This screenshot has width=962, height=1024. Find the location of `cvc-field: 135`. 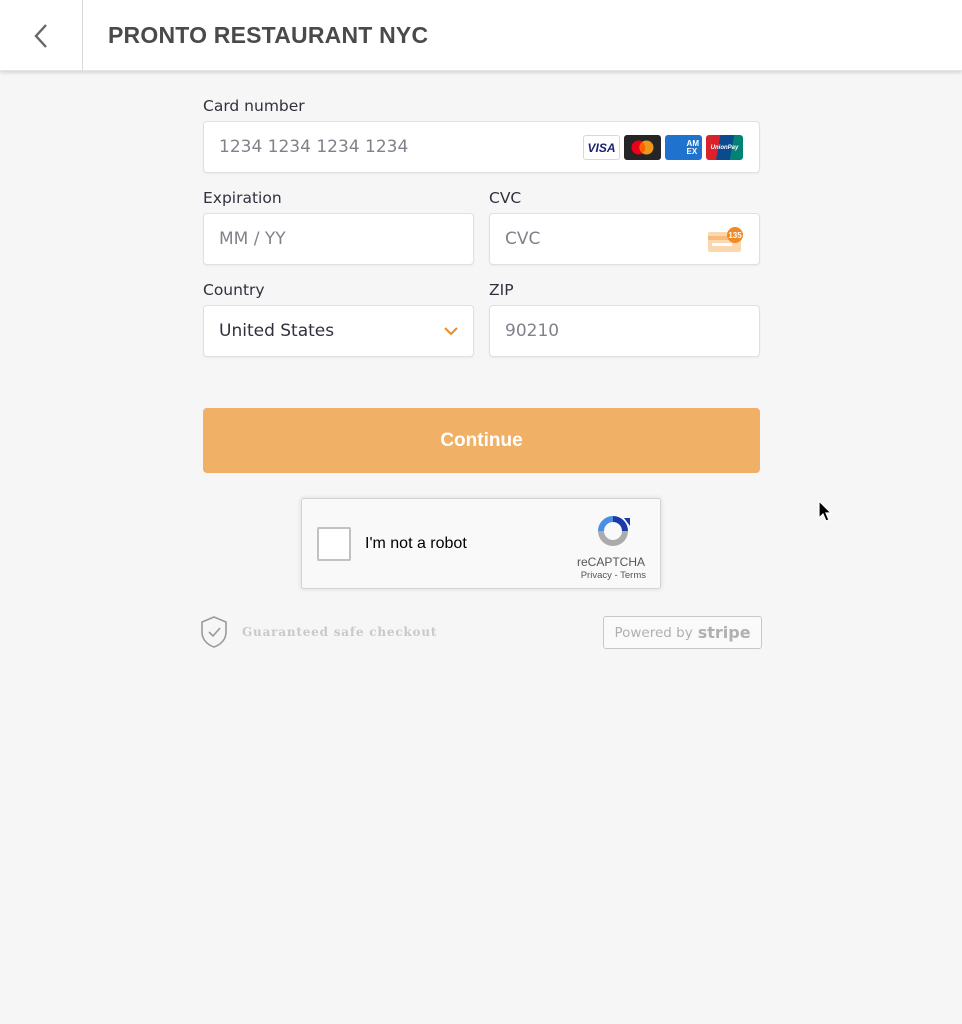

cvc-field: 135 is located at coordinates (624, 239).